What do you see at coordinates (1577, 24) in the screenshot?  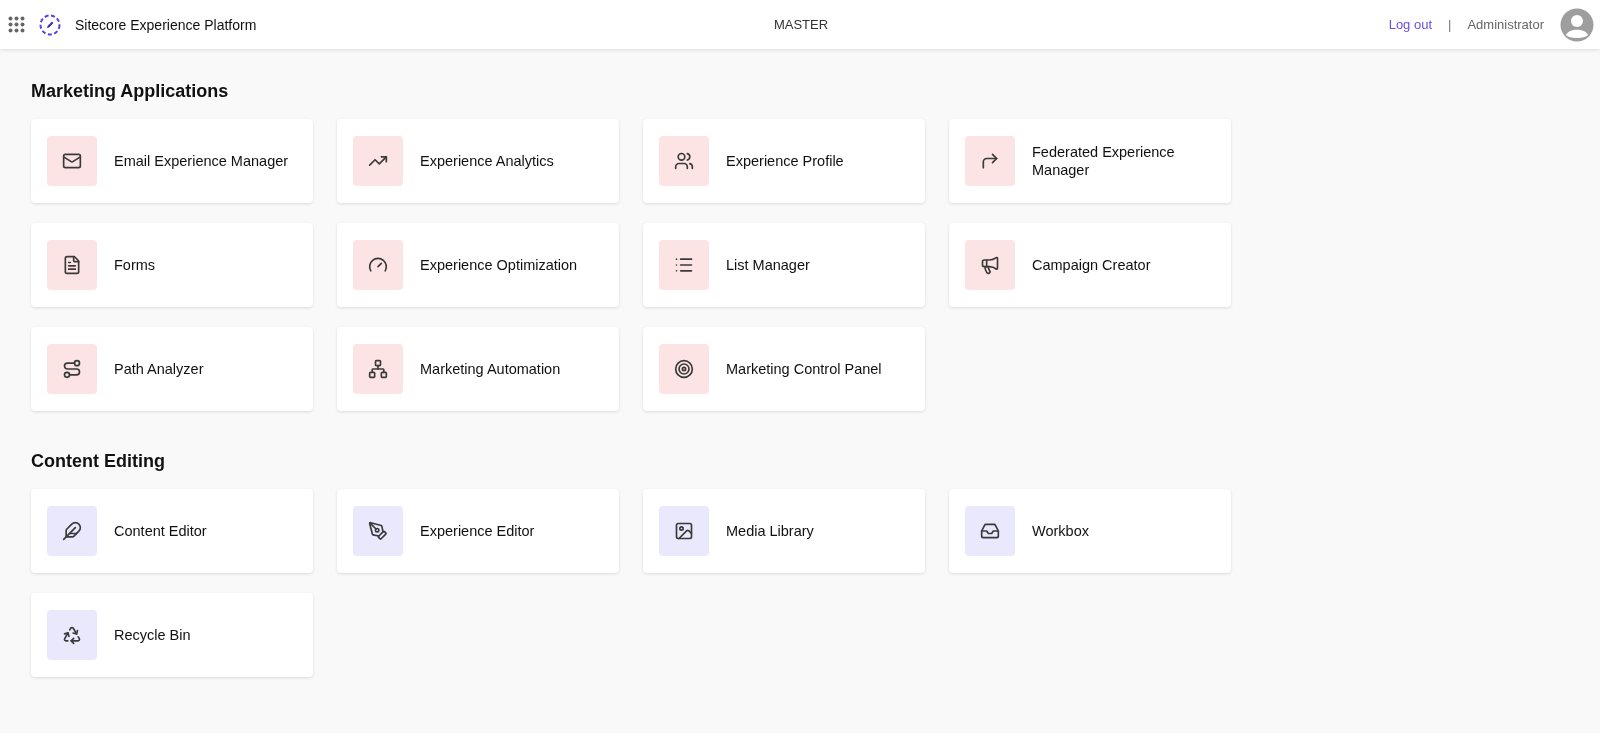 I see `avatar-icon` at bounding box center [1577, 24].